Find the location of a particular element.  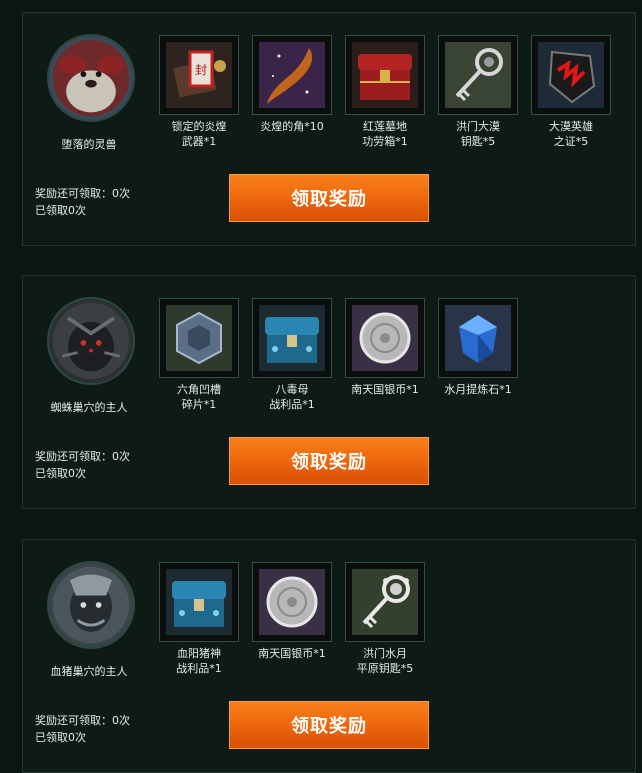

reward-item-label: 水月提炼石*1 is located at coordinates (478, 389).